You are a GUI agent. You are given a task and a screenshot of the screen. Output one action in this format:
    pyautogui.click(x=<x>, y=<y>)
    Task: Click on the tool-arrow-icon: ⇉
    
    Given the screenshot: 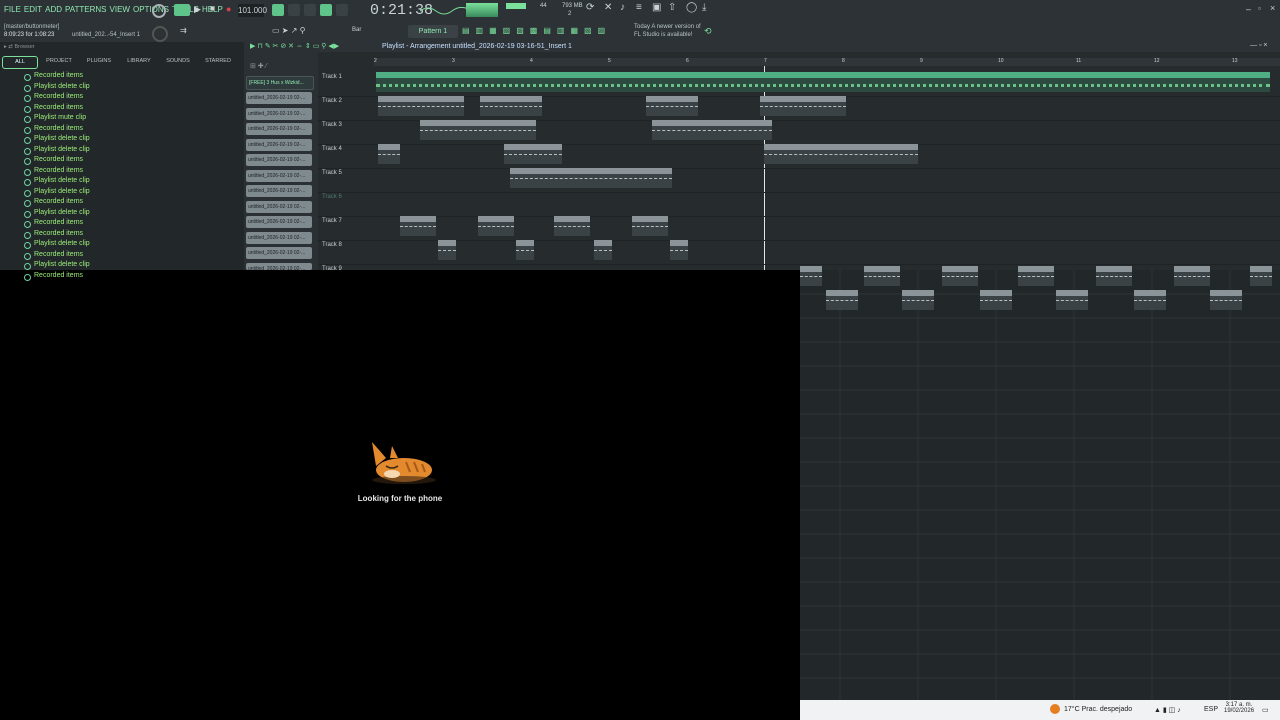 What is the action you would take?
    pyautogui.click(x=183, y=30)
    